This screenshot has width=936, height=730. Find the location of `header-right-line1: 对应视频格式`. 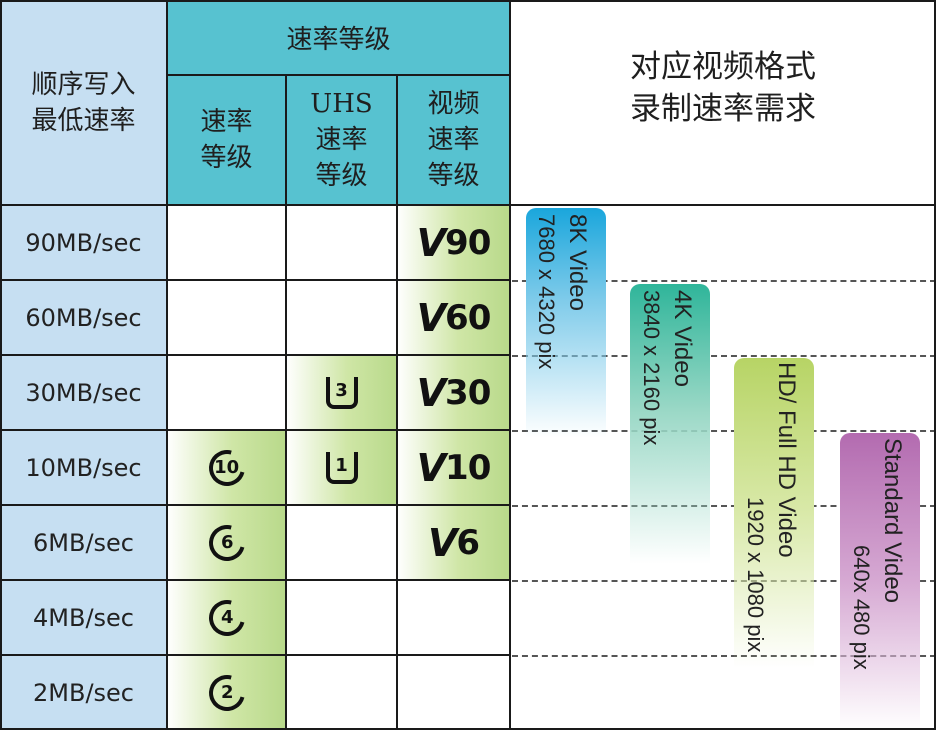

header-right-line1: 对应视频格式 is located at coordinates (723, 66).